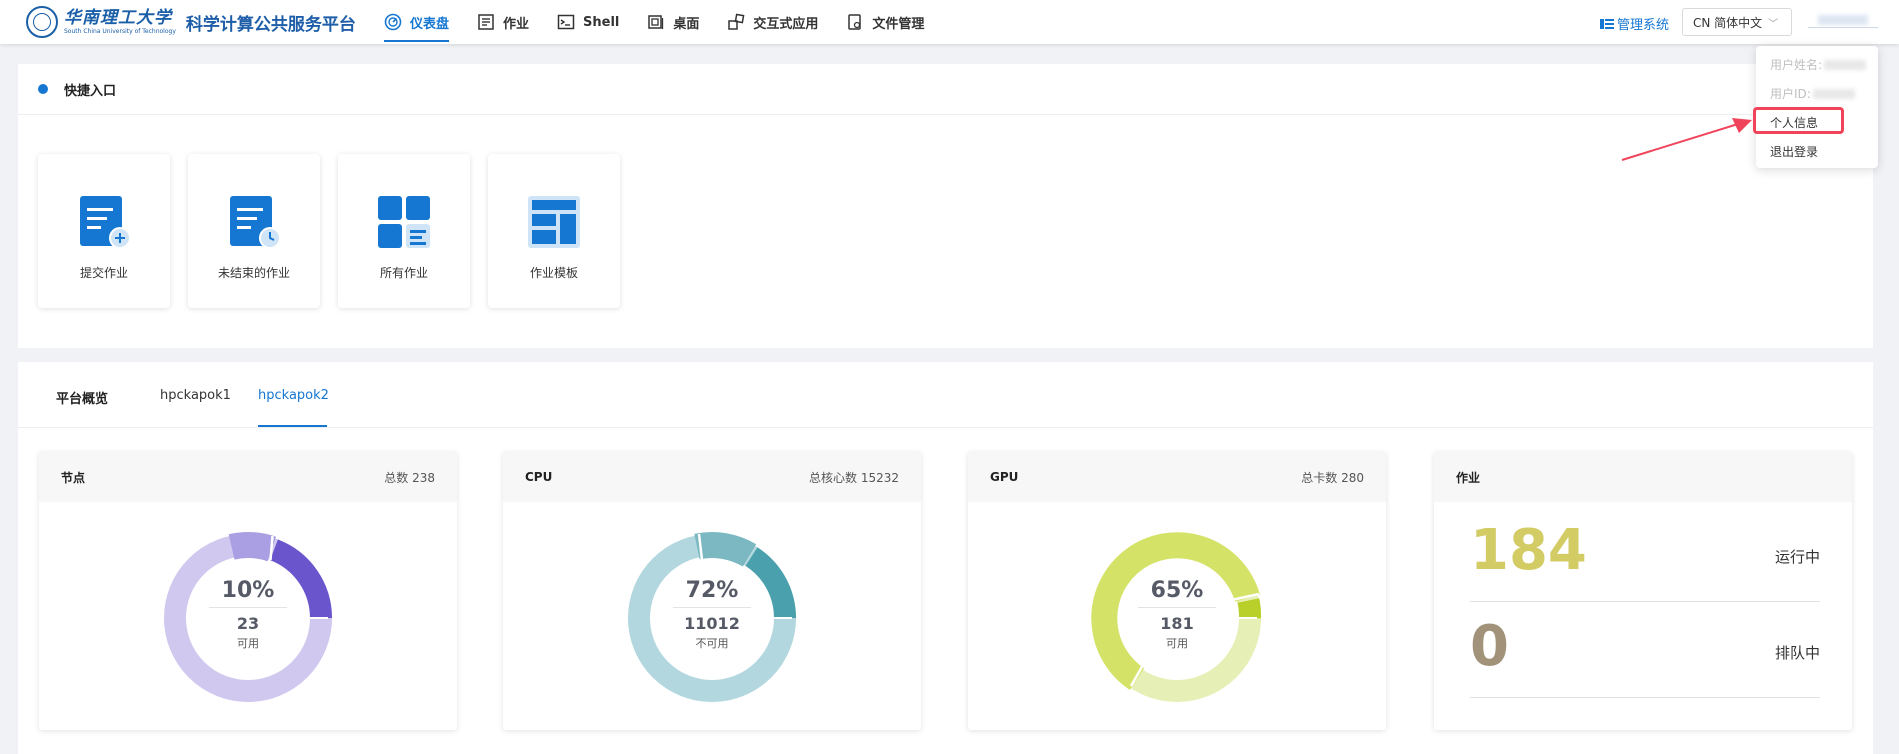  I want to click on gpu-title: GPU, so click(1004, 477).